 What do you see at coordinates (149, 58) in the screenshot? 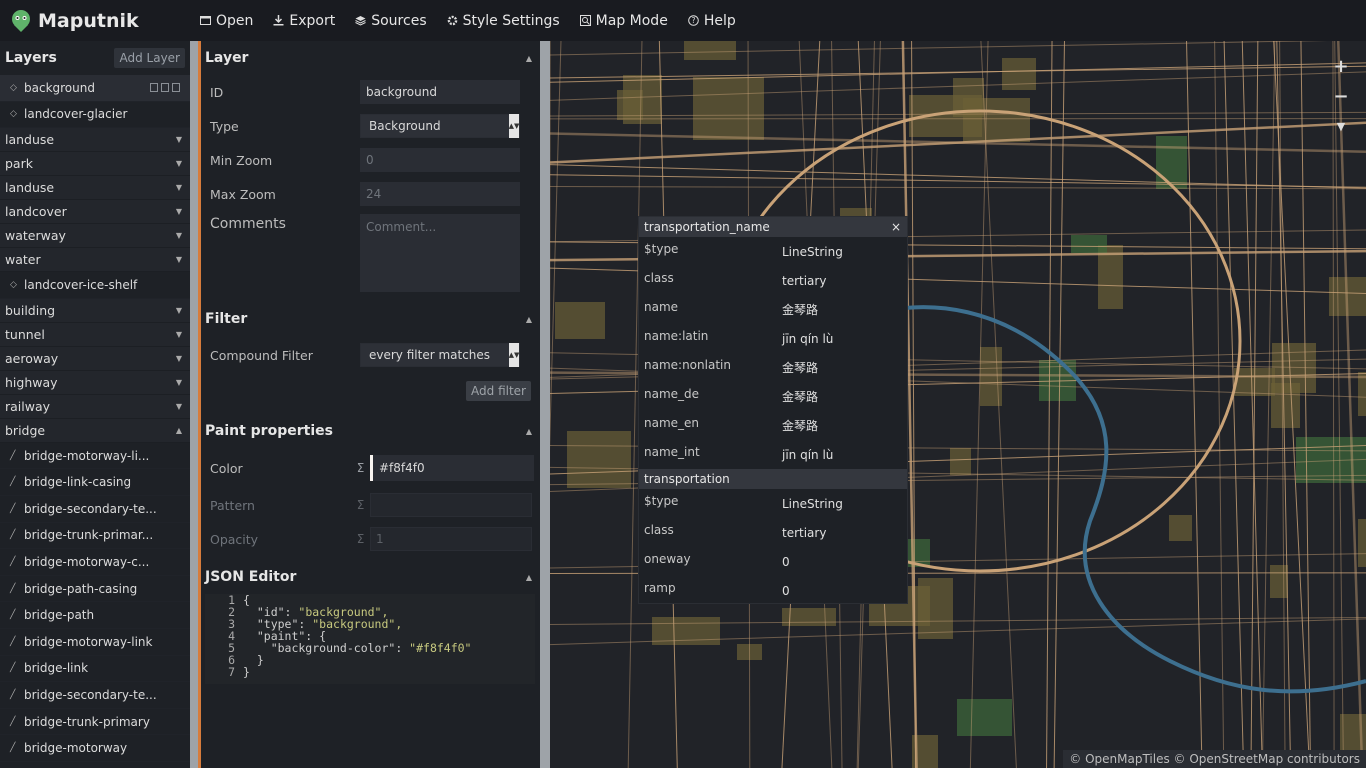
I see `add-layer-button: Add Layer` at bounding box center [149, 58].